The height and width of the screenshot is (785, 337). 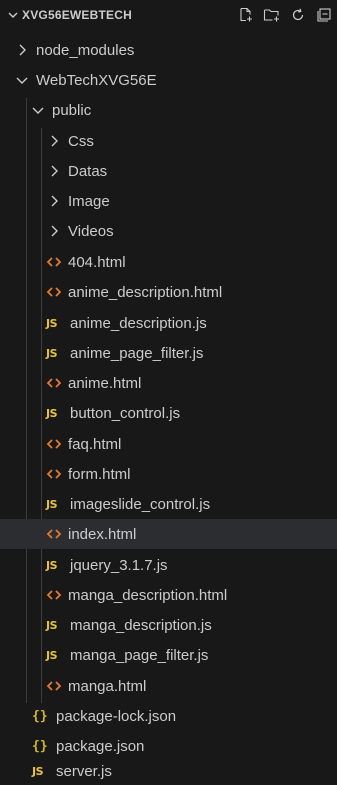 I want to click on tree-item-404-html: 404.html, so click(x=168, y=262).